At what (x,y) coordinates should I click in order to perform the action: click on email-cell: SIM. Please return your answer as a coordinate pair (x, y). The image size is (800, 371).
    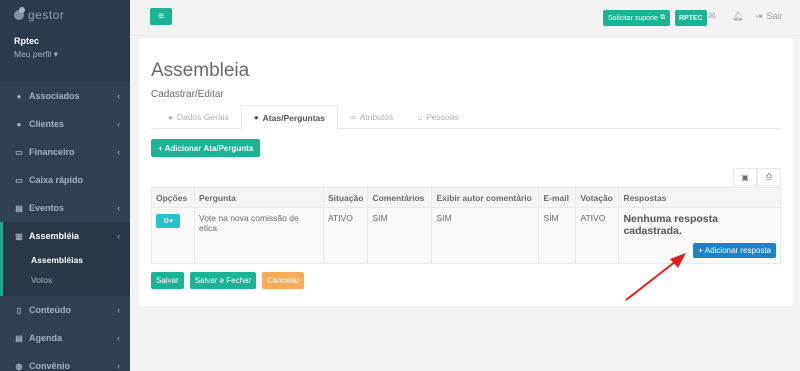
    Looking at the image, I should click on (557, 235).